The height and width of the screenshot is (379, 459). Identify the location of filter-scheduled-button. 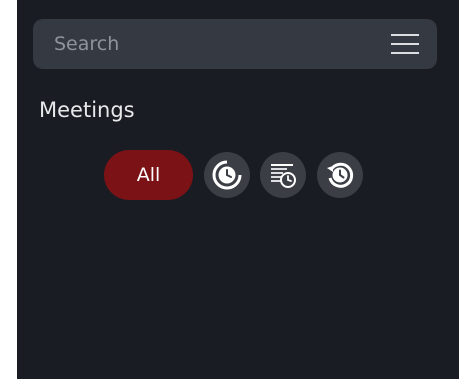
(283, 175).